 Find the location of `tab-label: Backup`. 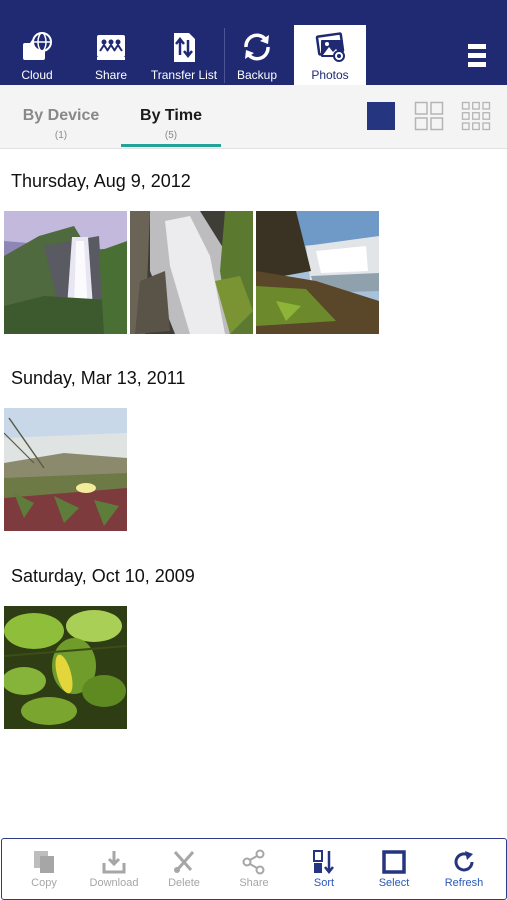

tab-label: Backup is located at coordinates (257, 75).